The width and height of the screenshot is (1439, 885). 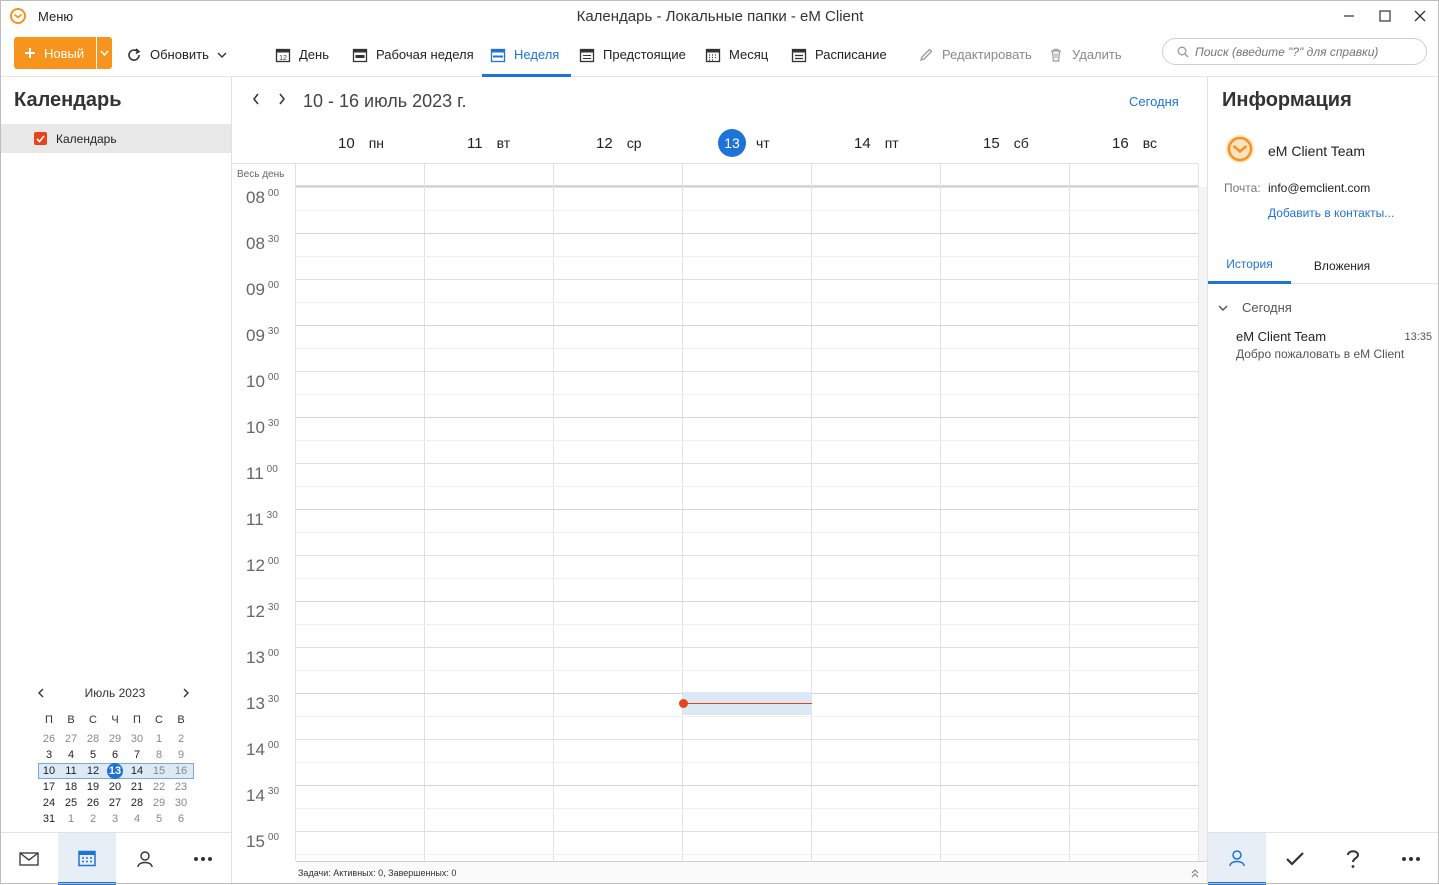 I want to click on next-week-button, so click(x=282, y=100).